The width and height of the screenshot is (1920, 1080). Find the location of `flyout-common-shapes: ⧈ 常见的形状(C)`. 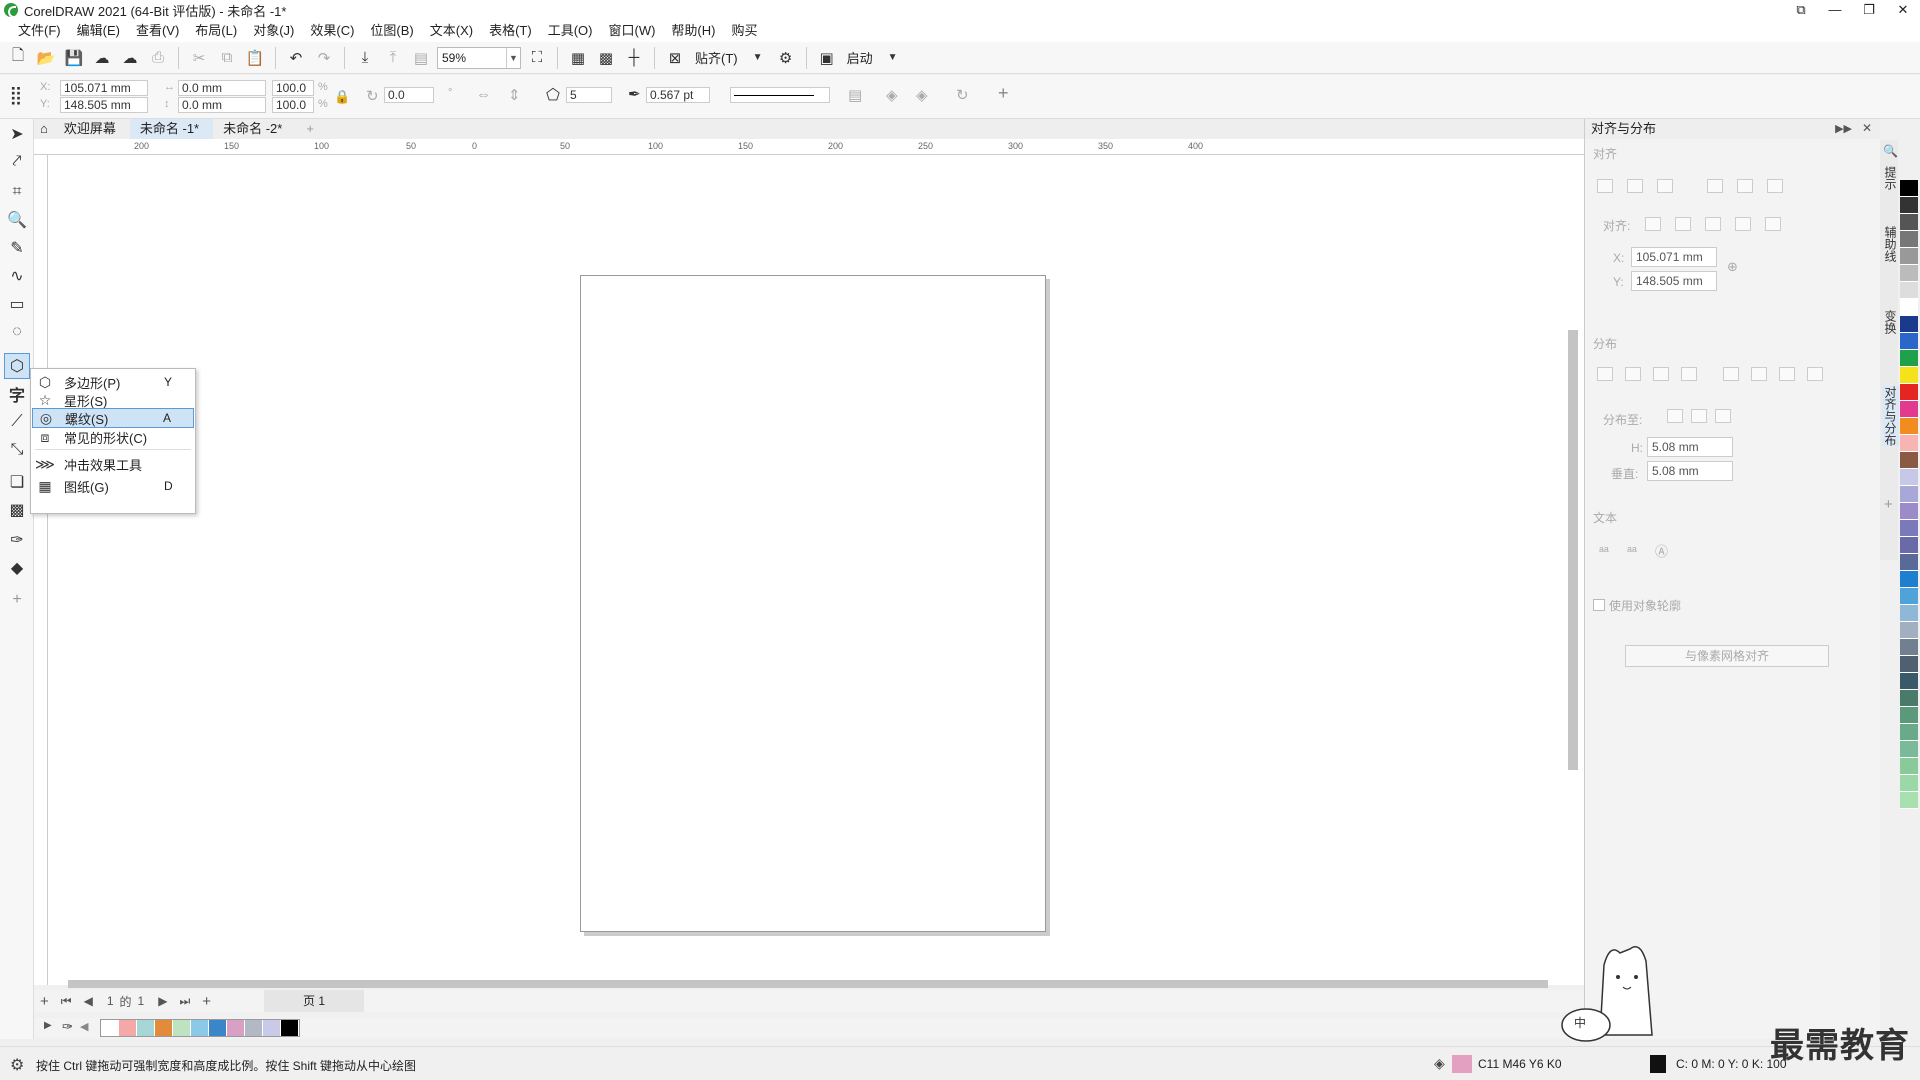

flyout-common-shapes: ⧈ 常见的形状(C) is located at coordinates (113, 437).